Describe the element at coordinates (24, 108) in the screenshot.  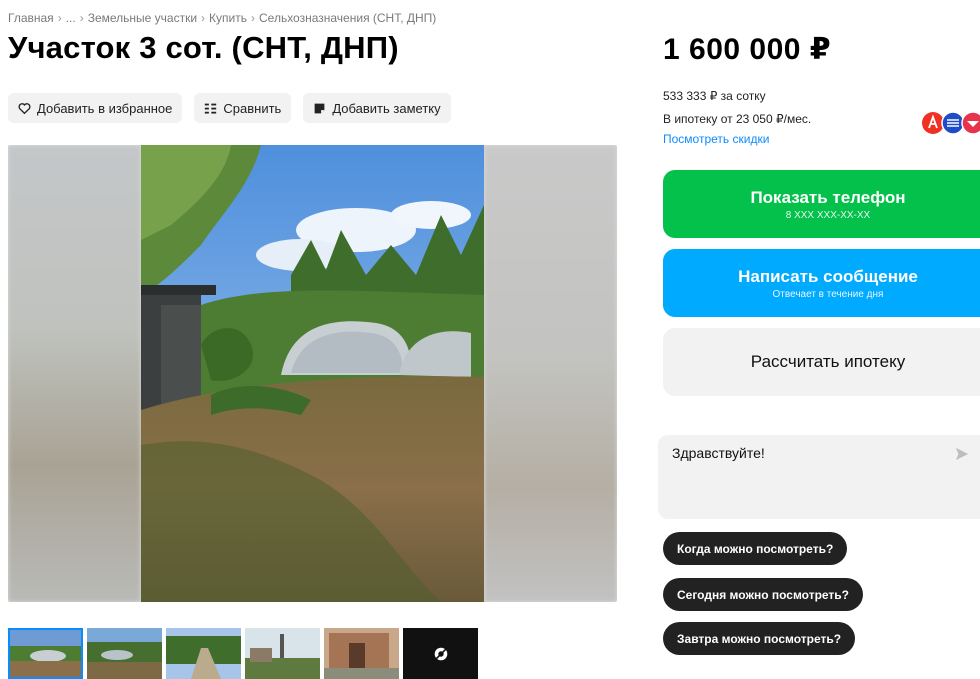
I see `heart-icon` at that location.